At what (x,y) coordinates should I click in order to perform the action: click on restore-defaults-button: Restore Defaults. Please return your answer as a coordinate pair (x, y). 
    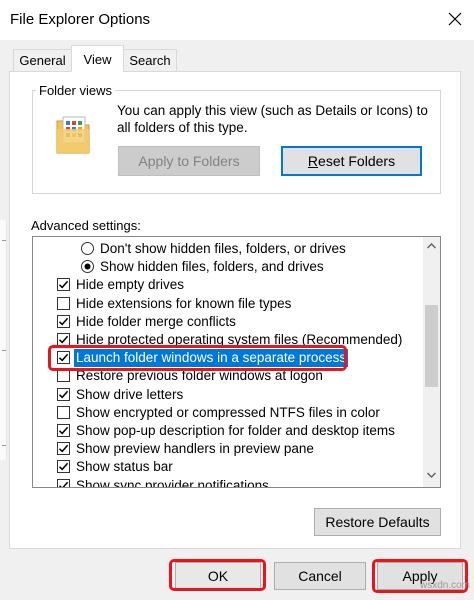
    Looking at the image, I should click on (377, 522).